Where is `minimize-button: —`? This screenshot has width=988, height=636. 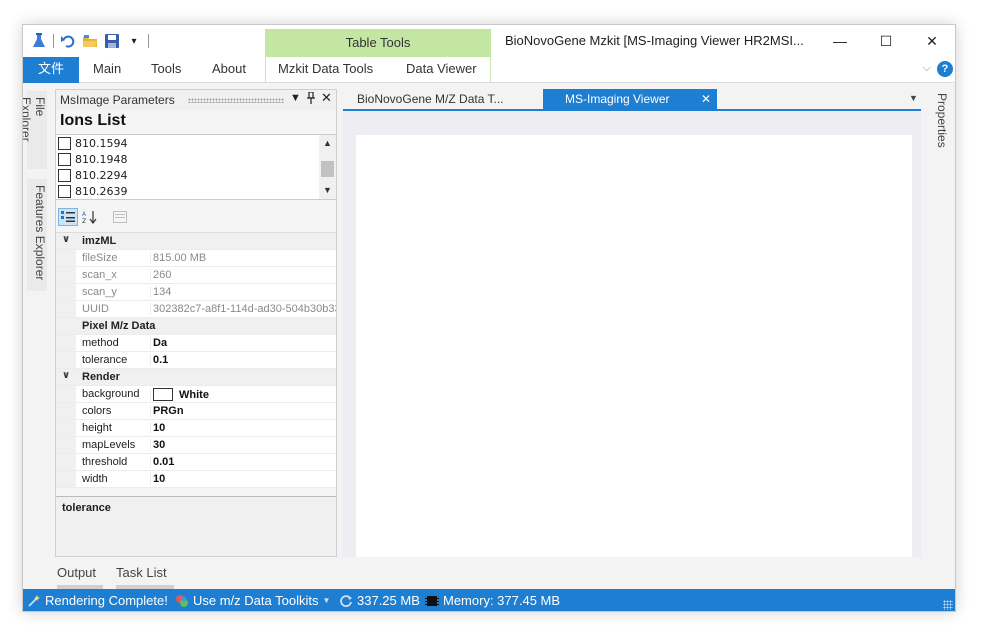 minimize-button: — is located at coordinates (840, 41).